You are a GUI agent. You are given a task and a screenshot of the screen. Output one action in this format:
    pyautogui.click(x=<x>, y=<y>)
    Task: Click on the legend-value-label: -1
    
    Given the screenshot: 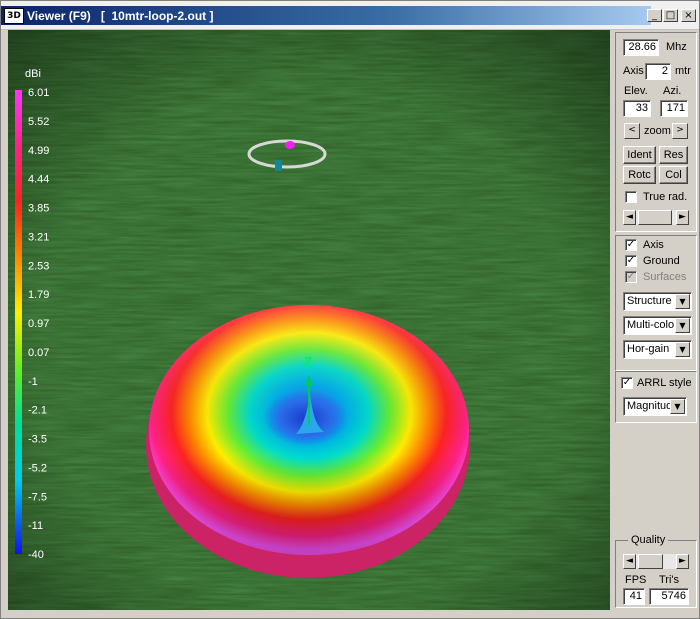 What is the action you would take?
    pyautogui.click(x=33, y=382)
    